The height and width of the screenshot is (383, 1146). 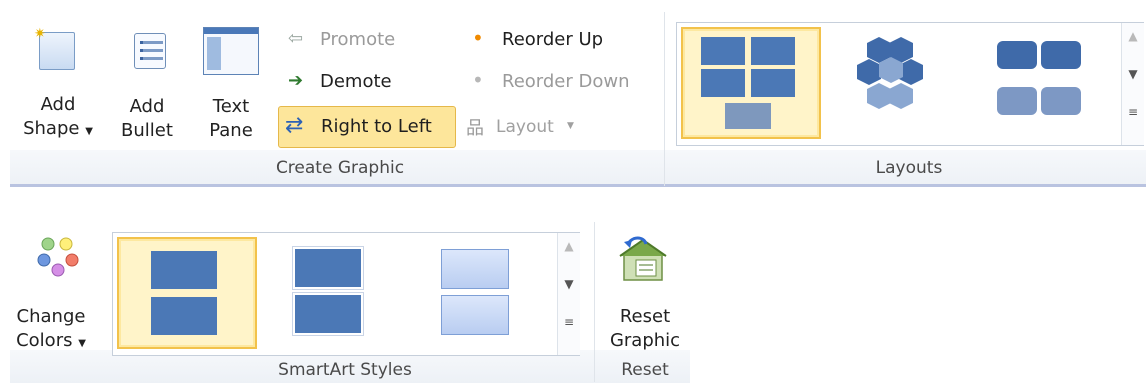 What do you see at coordinates (187, 293) in the screenshot?
I see `style-thumb-selected` at bounding box center [187, 293].